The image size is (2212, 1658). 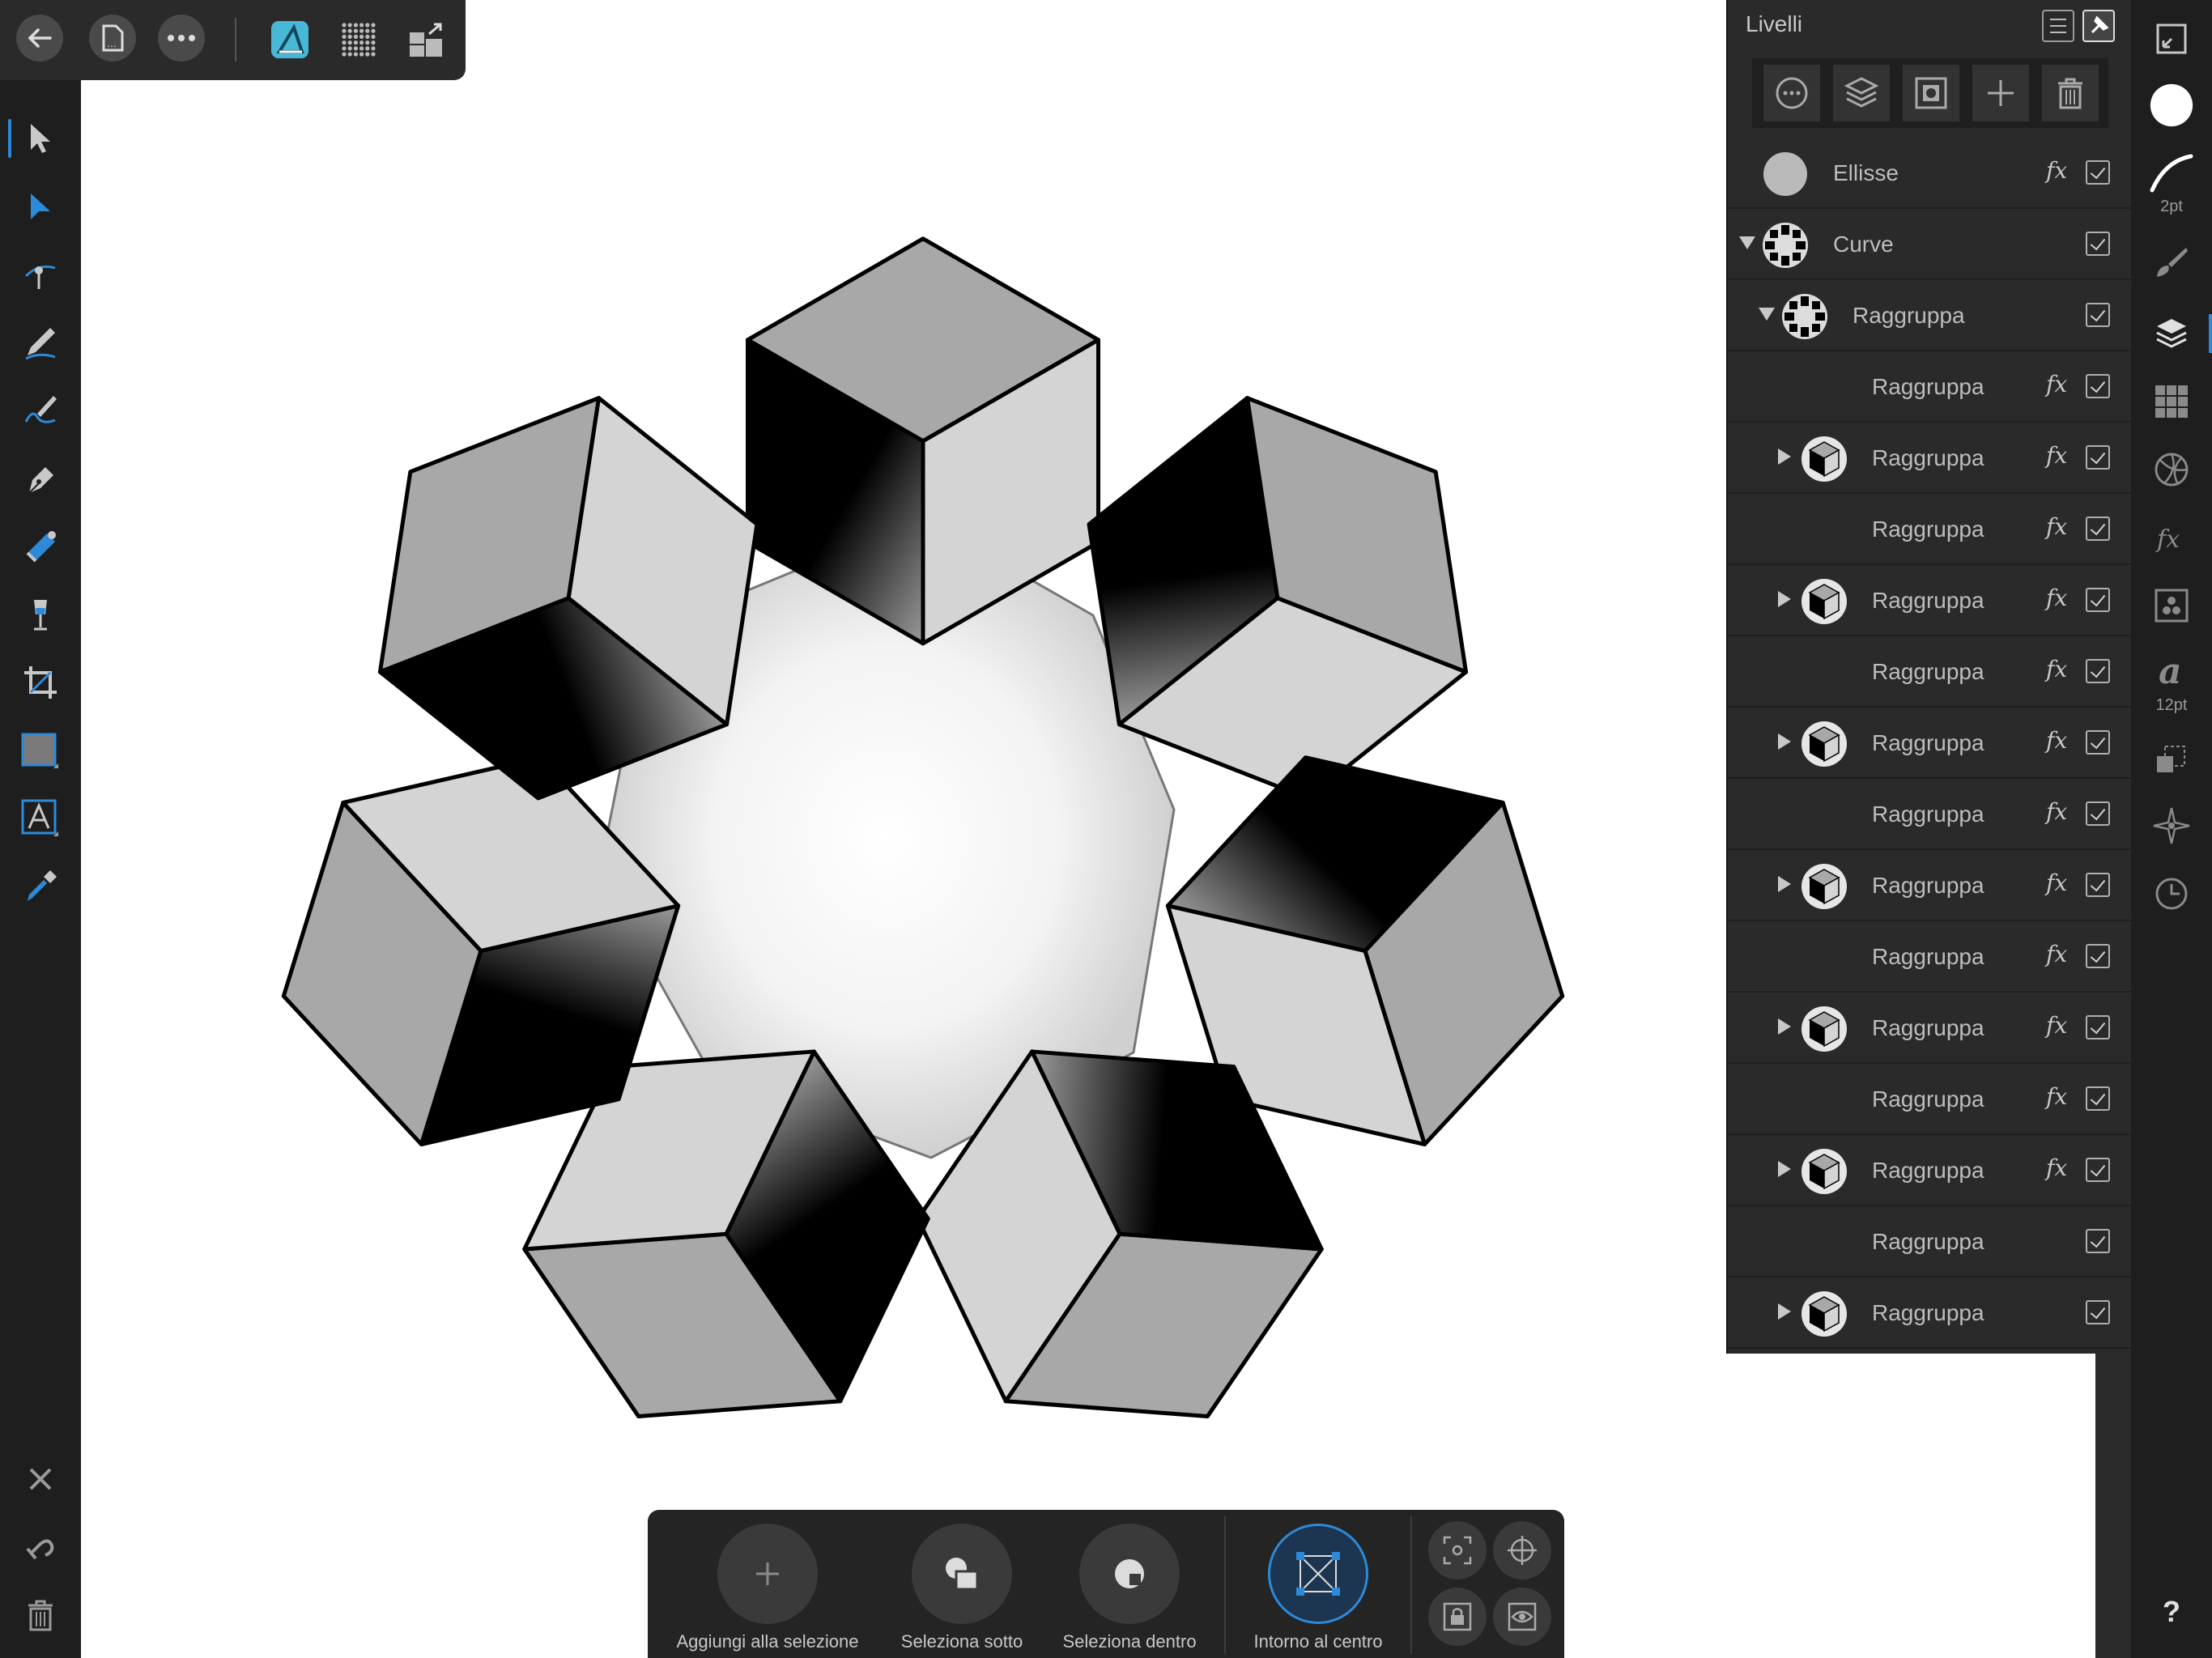 I want to click on layer-blend-button, so click(x=1862, y=93).